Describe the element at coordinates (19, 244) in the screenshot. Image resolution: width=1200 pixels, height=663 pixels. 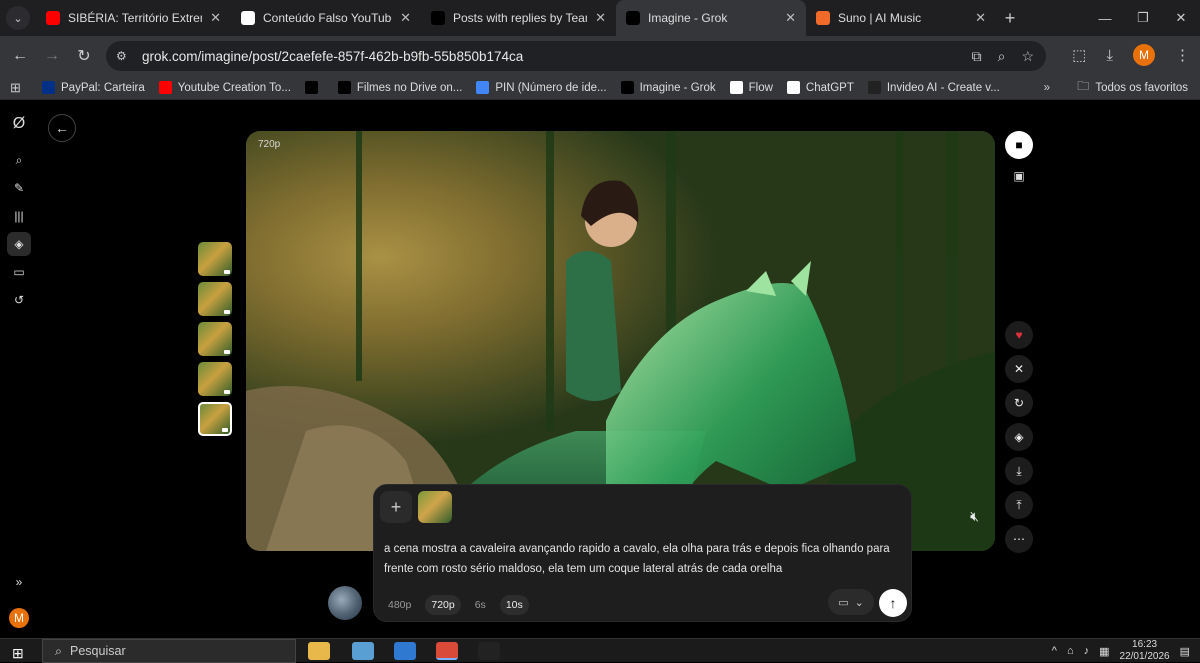
I see `imagine-icon: ◈` at that location.